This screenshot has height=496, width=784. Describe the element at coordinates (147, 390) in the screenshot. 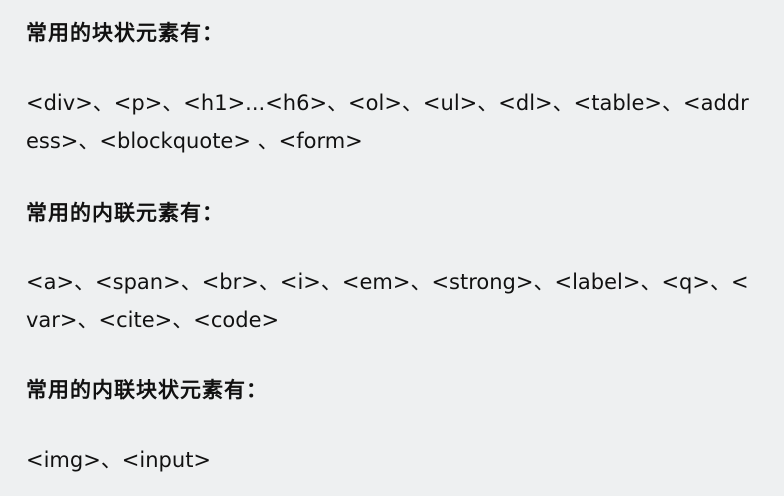

I see `section-heading: 常用的内联块状元素有：` at that location.